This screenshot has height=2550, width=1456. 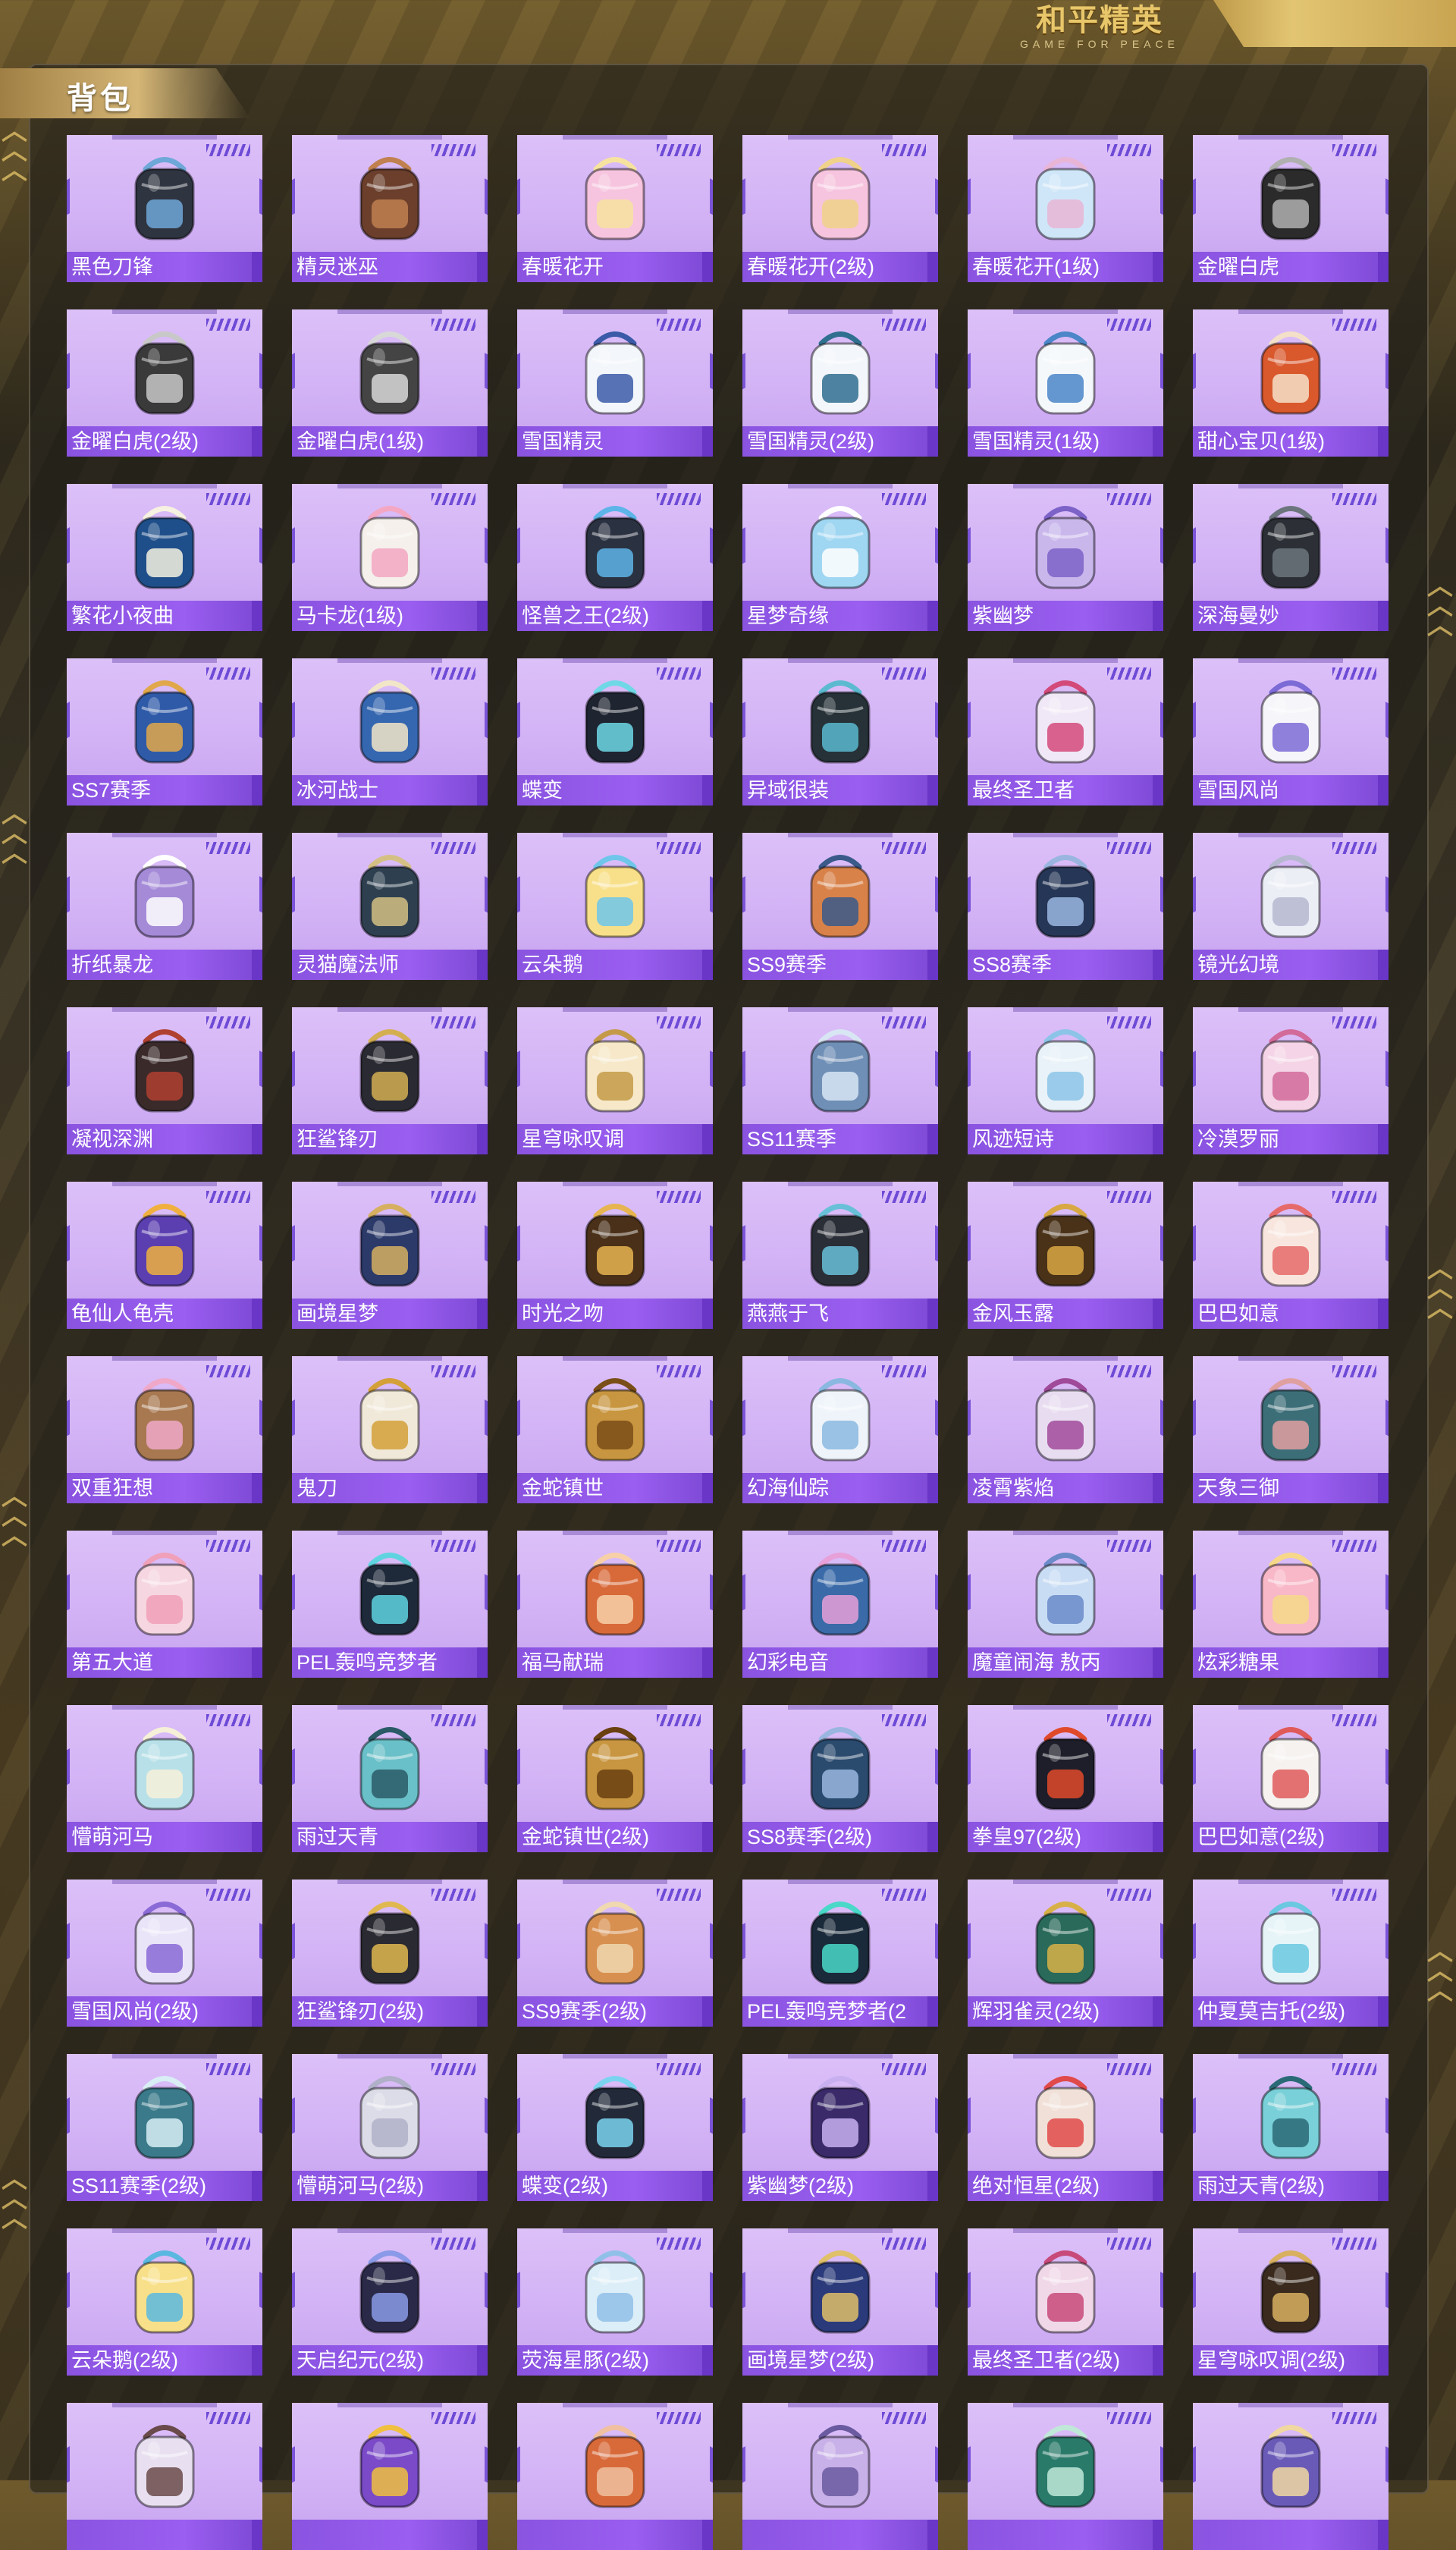 What do you see at coordinates (1291, 1604) in the screenshot?
I see `backpack-item-card: 炫彩糖果` at bounding box center [1291, 1604].